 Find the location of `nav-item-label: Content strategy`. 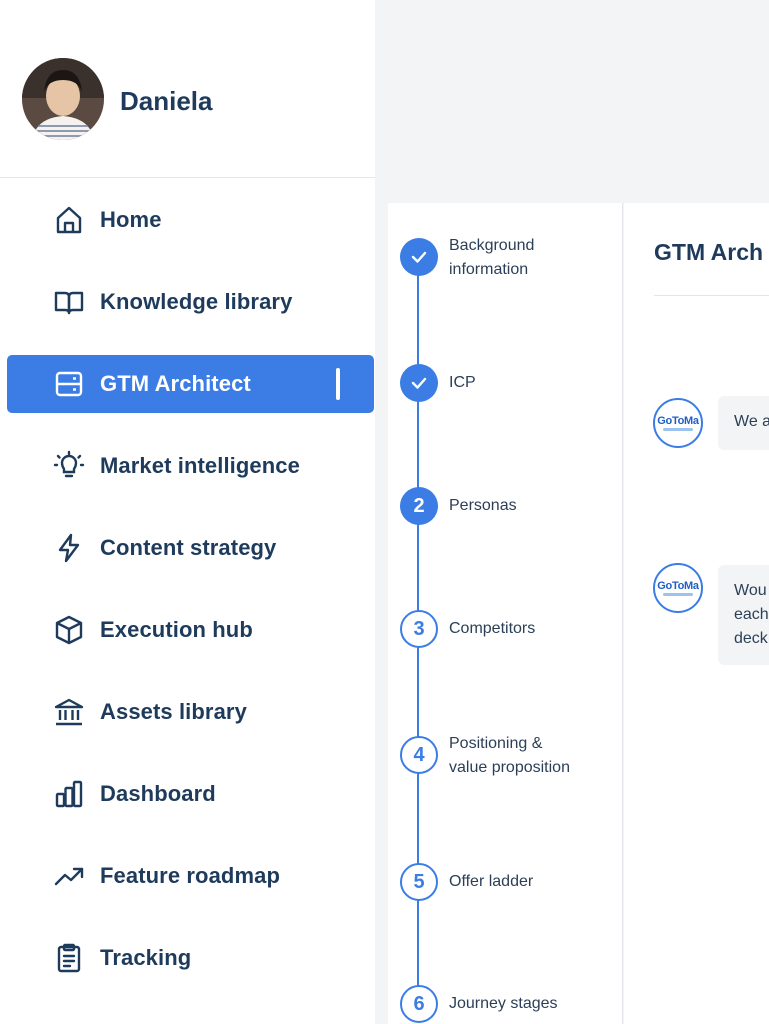

nav-item-label: Content strategy is located at coordinates (188, 547).